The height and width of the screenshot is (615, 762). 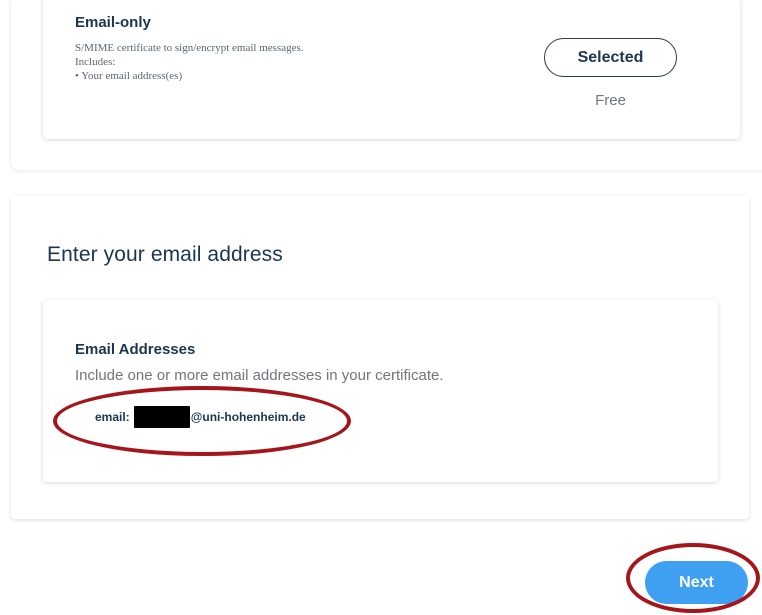 I want to click on email-address-row: email: @uni-hohenheim.de, so click(x=200, y=417).